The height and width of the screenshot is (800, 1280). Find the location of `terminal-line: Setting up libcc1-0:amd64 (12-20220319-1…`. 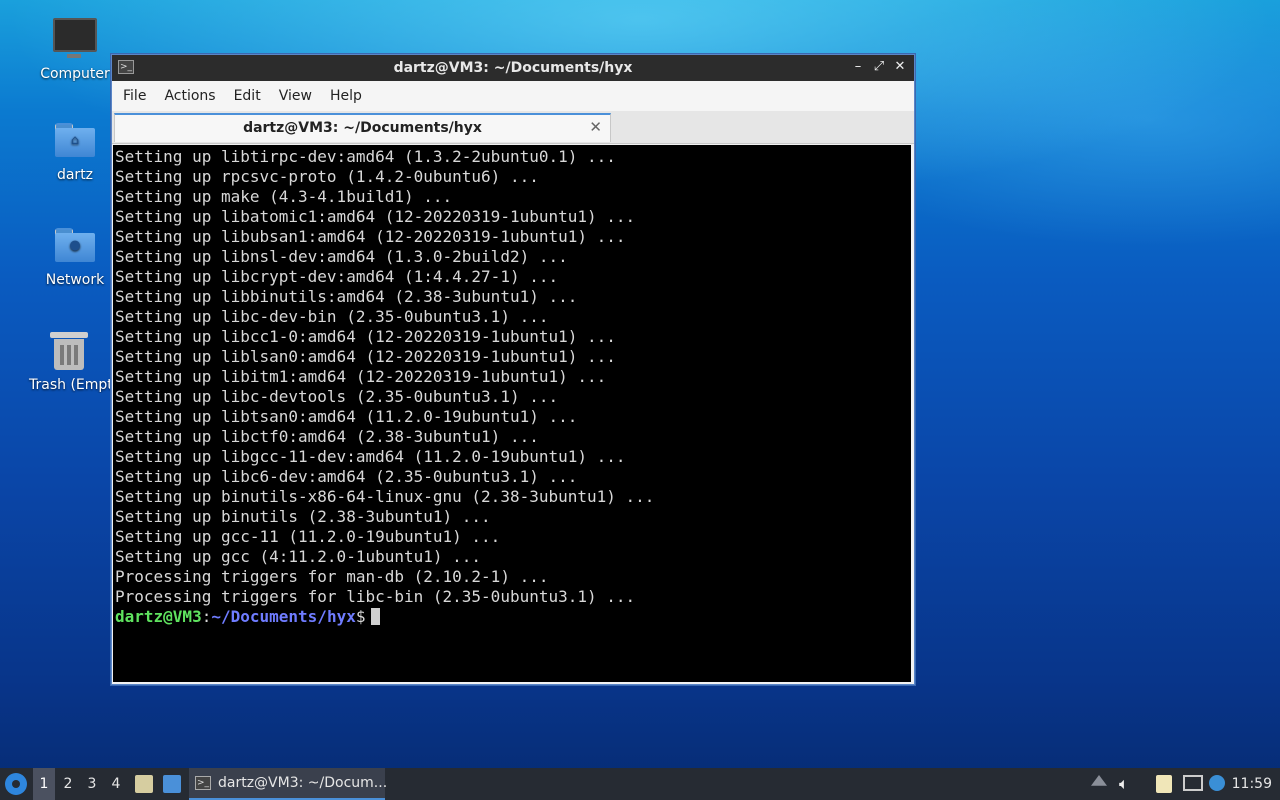

terminal-line: Setting up libcc1-0:amd64 (12-20220319-1… is located at coordinates (365, 336).